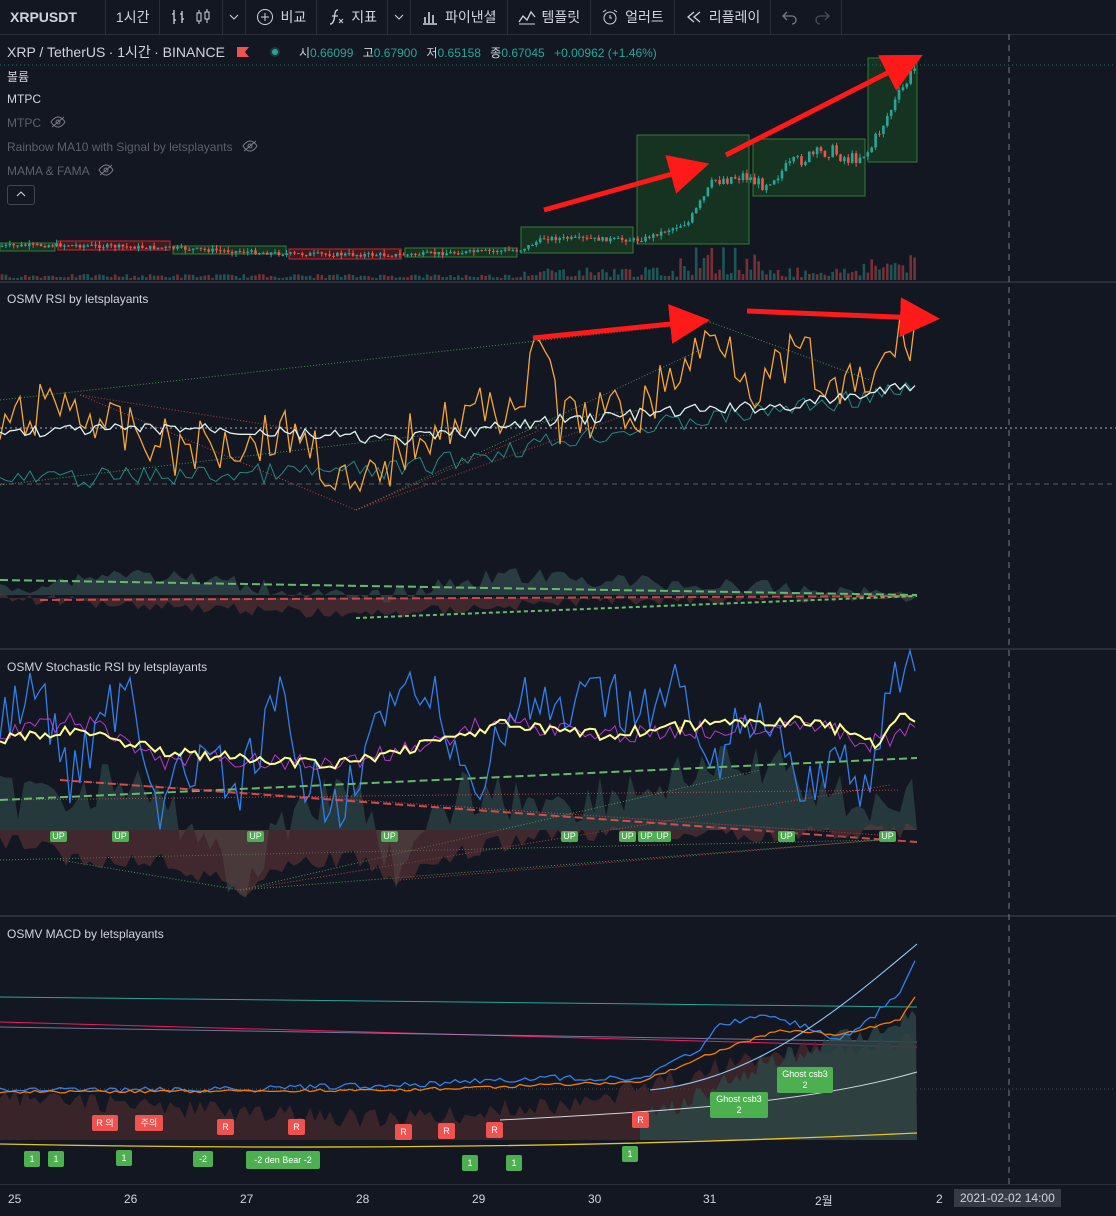  I want to click on interval-button: 1시간, so click(133, 17).